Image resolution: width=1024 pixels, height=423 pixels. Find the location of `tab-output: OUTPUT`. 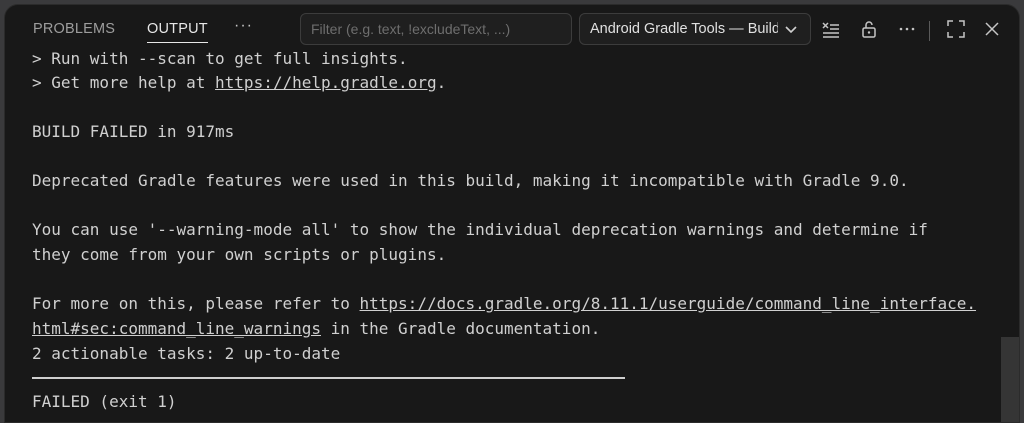

tab-output: OUTPUT is located at coordinates (177, 31).